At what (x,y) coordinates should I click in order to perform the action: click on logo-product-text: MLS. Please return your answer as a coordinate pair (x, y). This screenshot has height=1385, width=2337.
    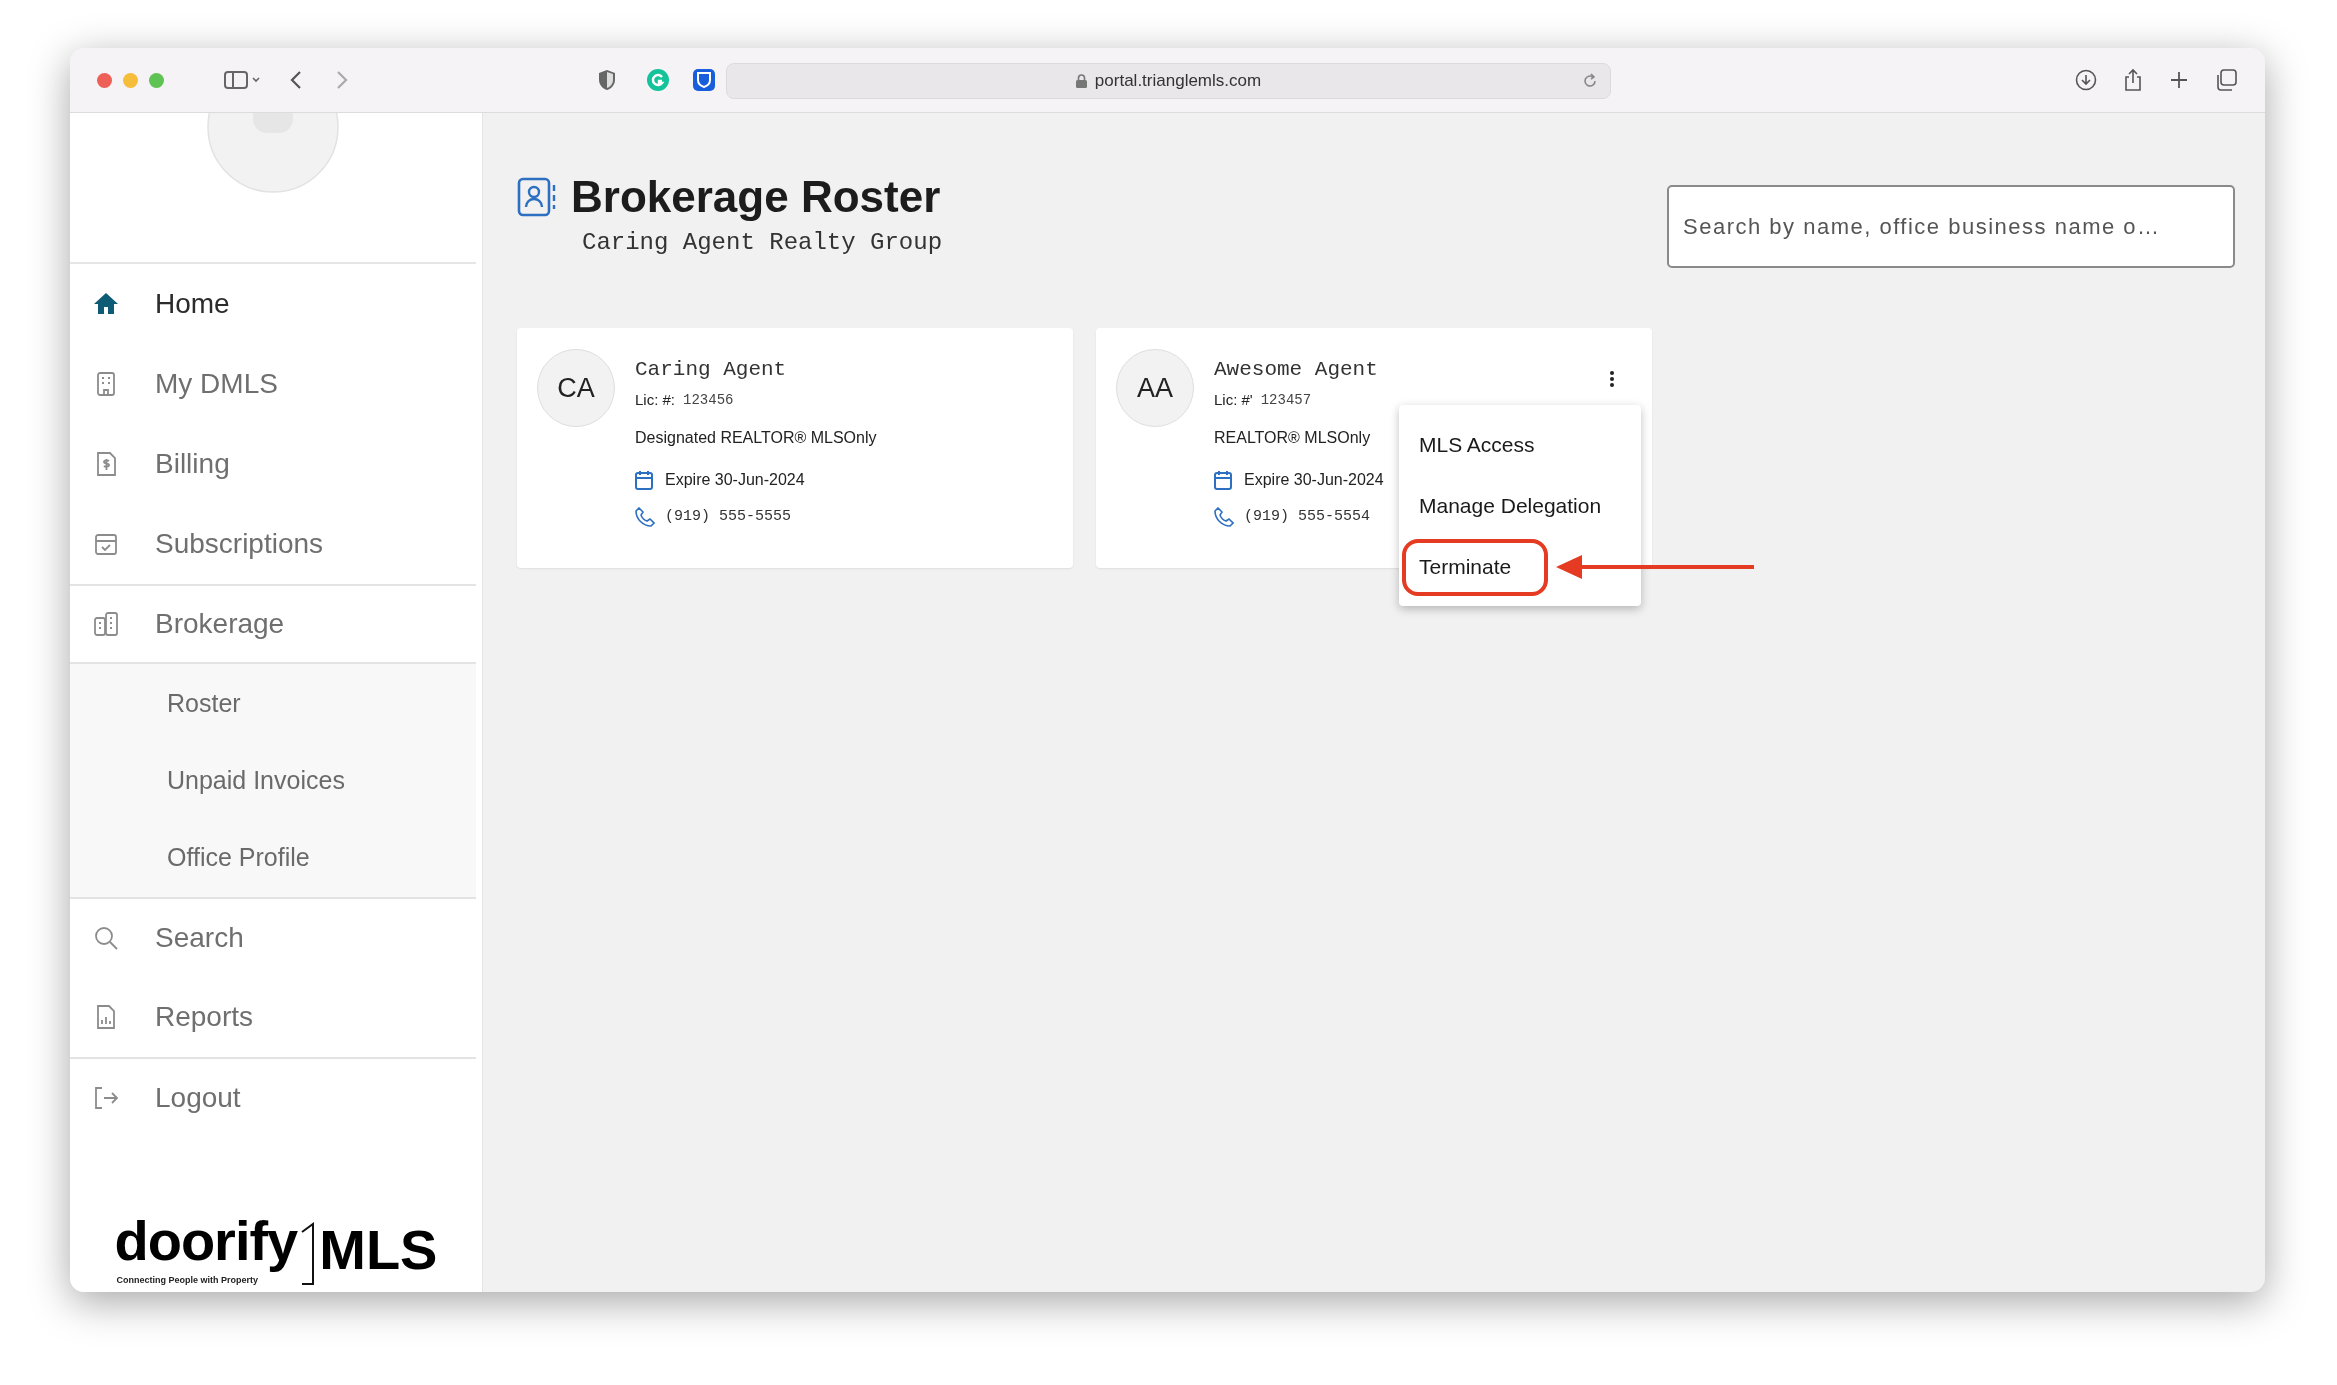
    Looking at the image, I should click on (378, 1250).